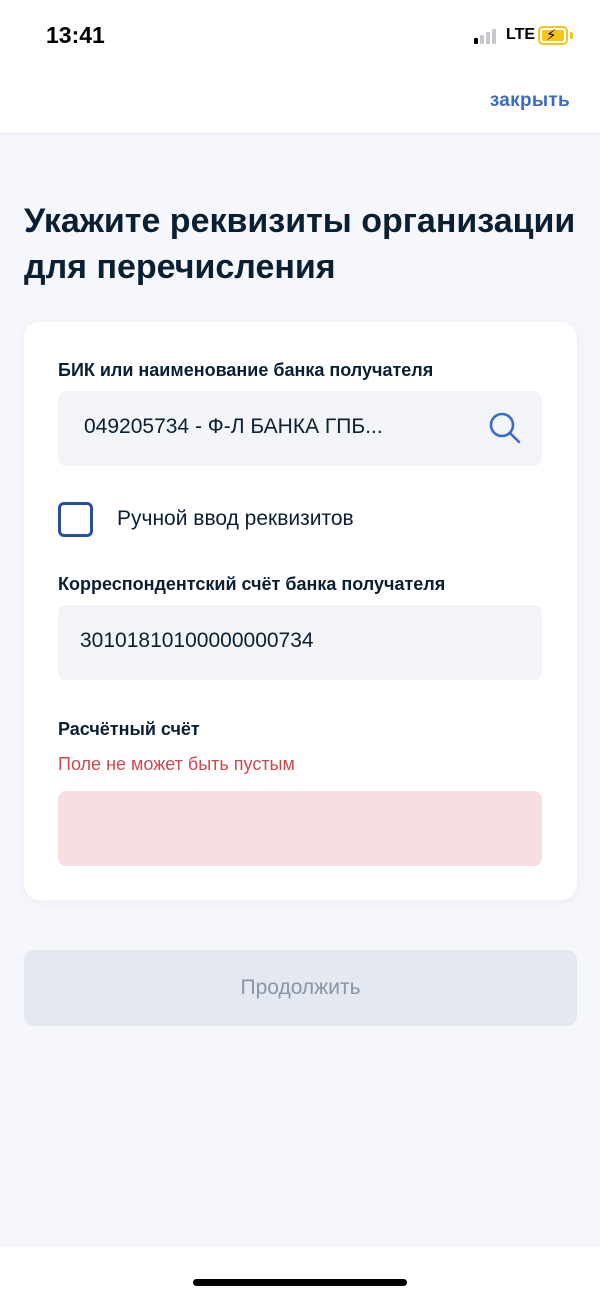  What do you see at coordinates (300, 988) in the screenshot?
I see `continue-button: Продолжить` at bounding box center [300, 988].